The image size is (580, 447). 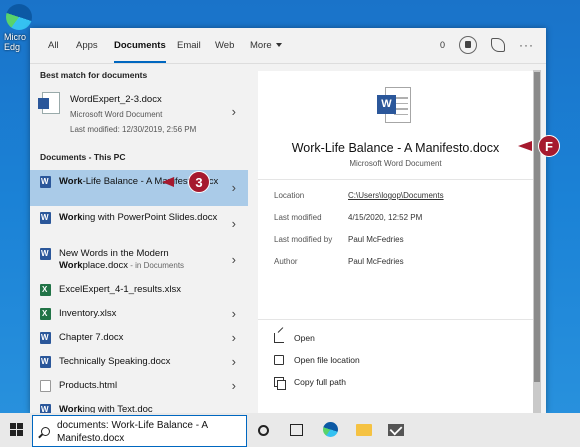 I want to click on points-count: 0, so click(x=442, y=45).